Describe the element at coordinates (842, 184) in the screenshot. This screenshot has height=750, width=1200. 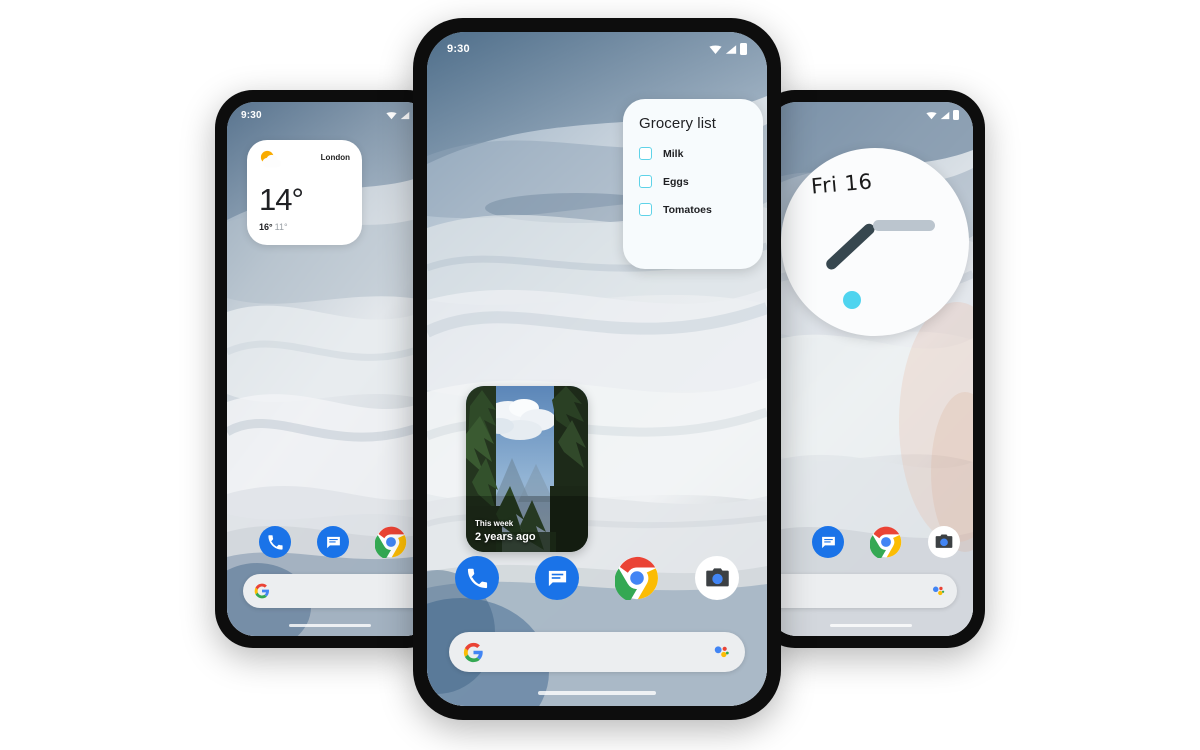
I see `clock-date: Fri 16` at that location.